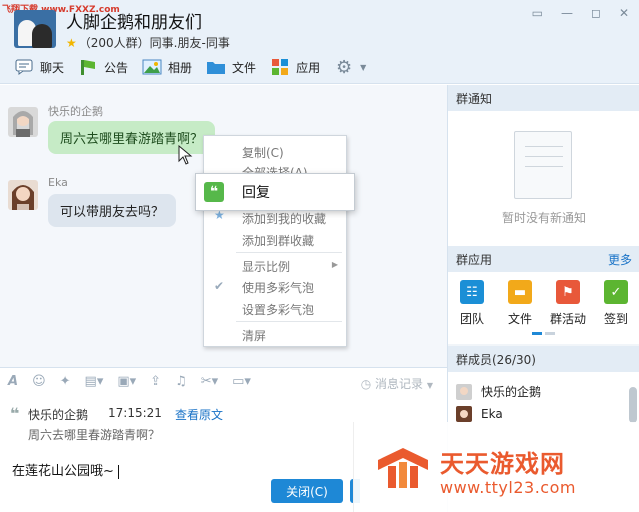 Image resolution: width=639 pixels, height=512 pixels. I want to click on brand-name: 天天游戏网, so click(502, 464).